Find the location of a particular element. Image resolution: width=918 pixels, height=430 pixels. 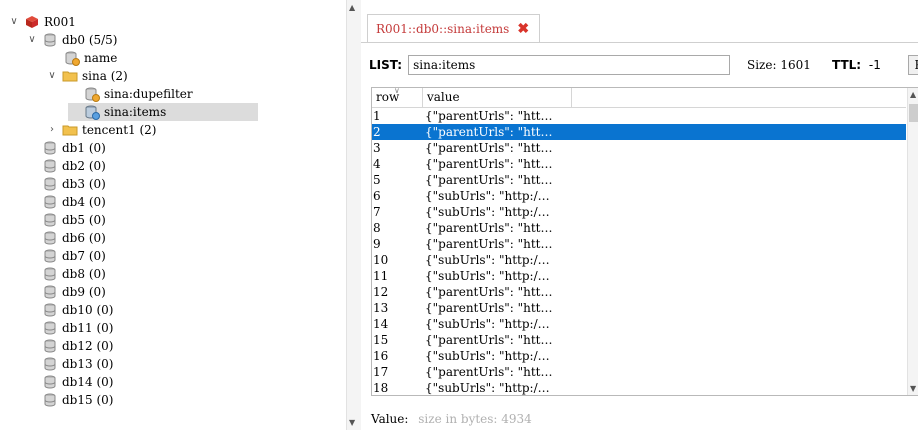

tree-node-database: db14 (0) is located at coordinates (69, 382).